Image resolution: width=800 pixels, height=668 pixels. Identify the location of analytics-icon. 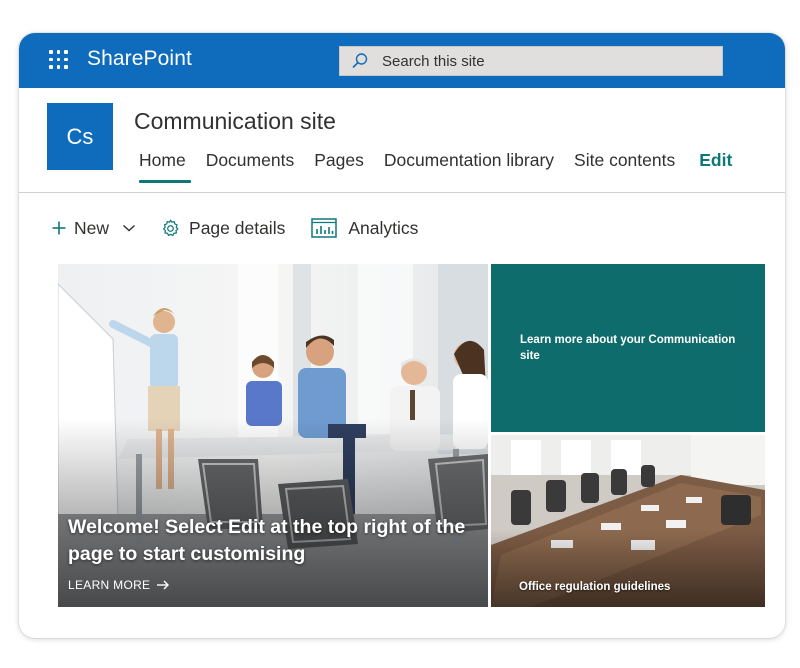
(324, 228).